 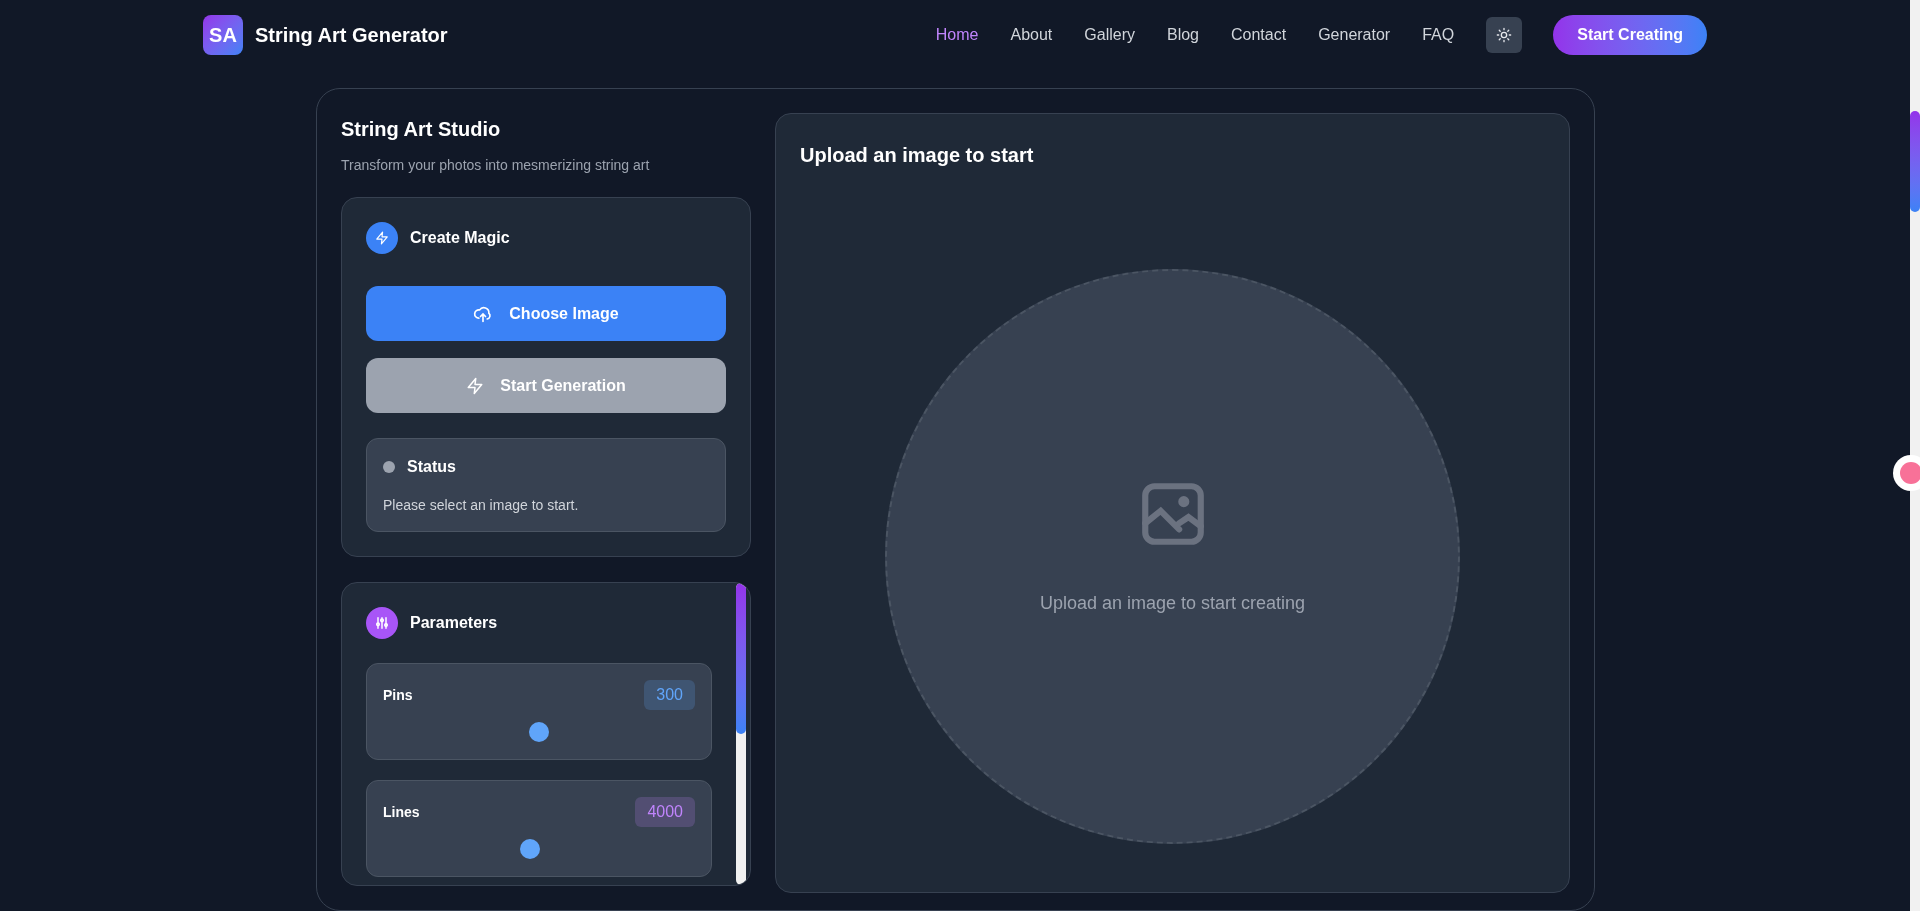 I want to click on nav-link: Gallery, so click(x=1109, y=35).